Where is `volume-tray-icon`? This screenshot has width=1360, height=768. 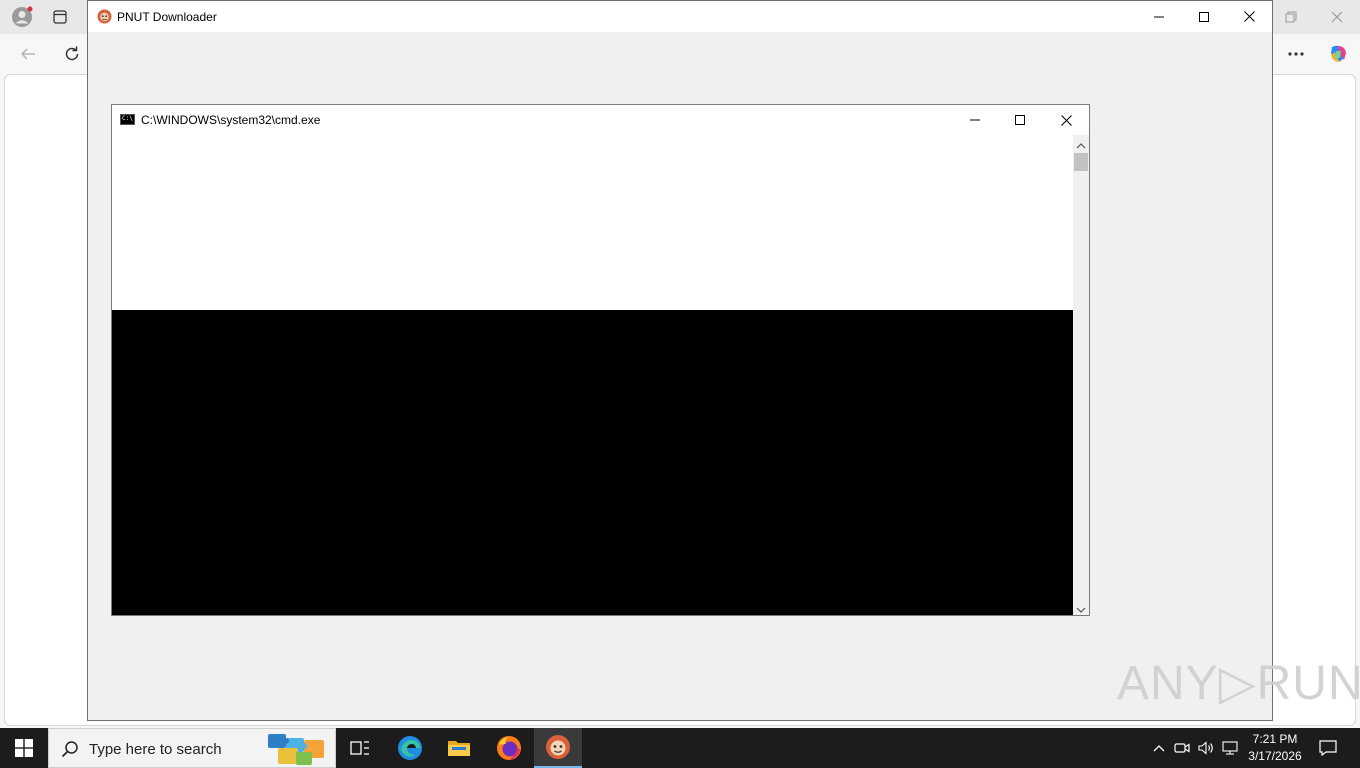 volume-tray-icon is located at coordinates (1206, 748).